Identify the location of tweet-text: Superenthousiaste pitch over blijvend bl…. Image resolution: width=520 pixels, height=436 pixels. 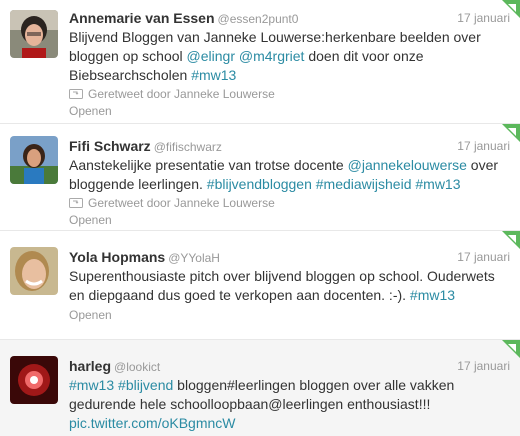
(284, 286).